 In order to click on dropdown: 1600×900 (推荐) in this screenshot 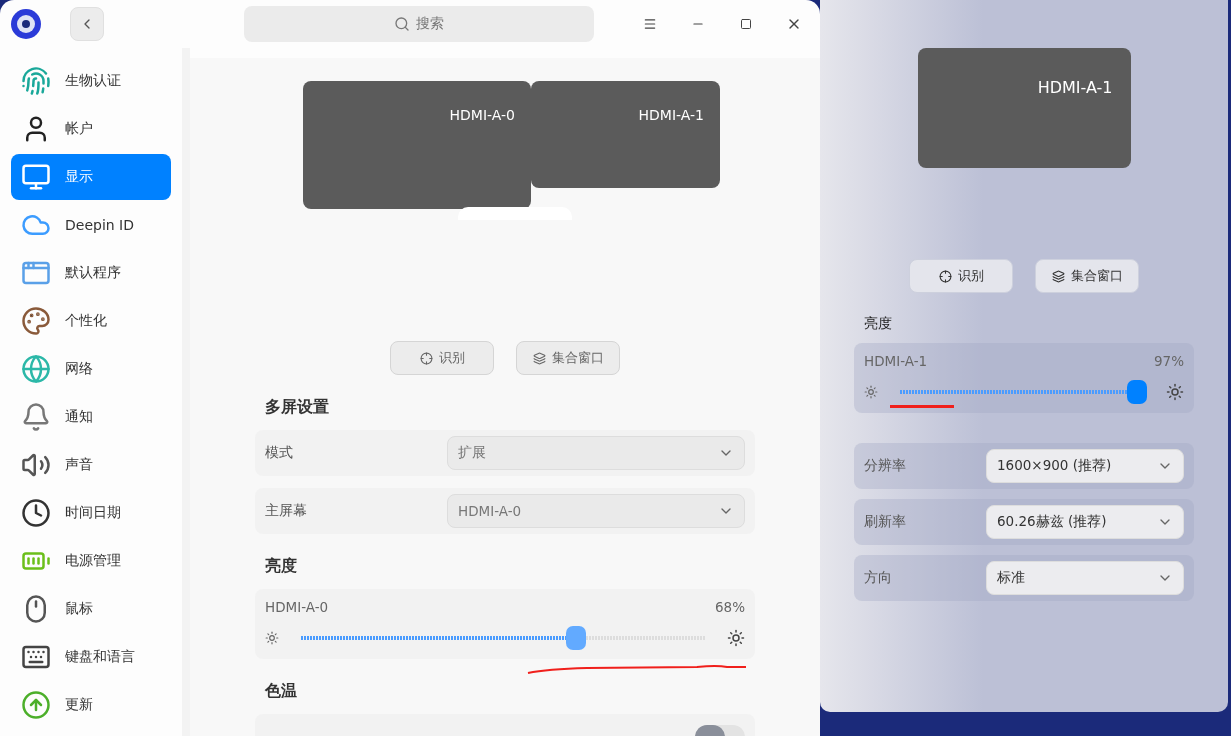, I will do `click(1085, 466)`.